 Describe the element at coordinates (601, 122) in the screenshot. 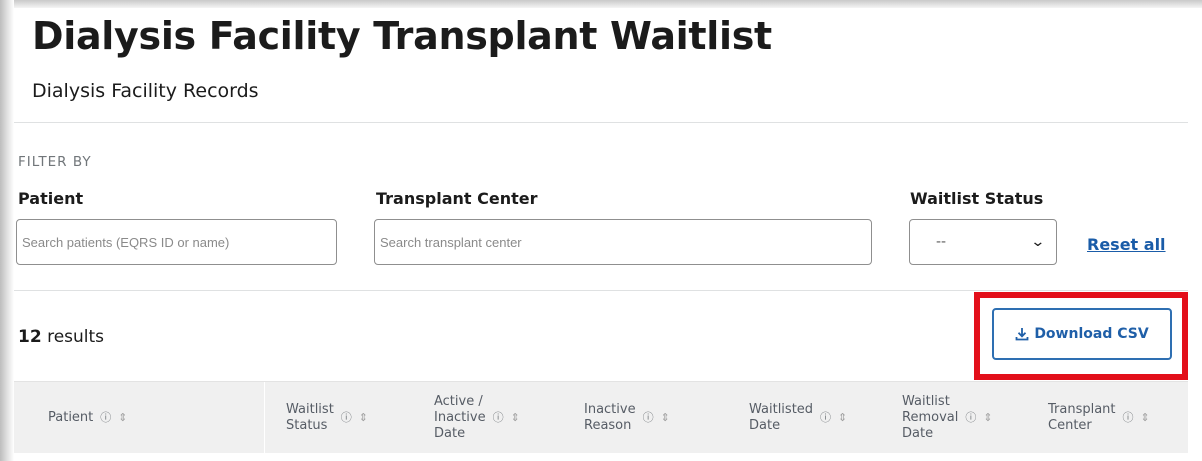

I see `divider-top` at that location.